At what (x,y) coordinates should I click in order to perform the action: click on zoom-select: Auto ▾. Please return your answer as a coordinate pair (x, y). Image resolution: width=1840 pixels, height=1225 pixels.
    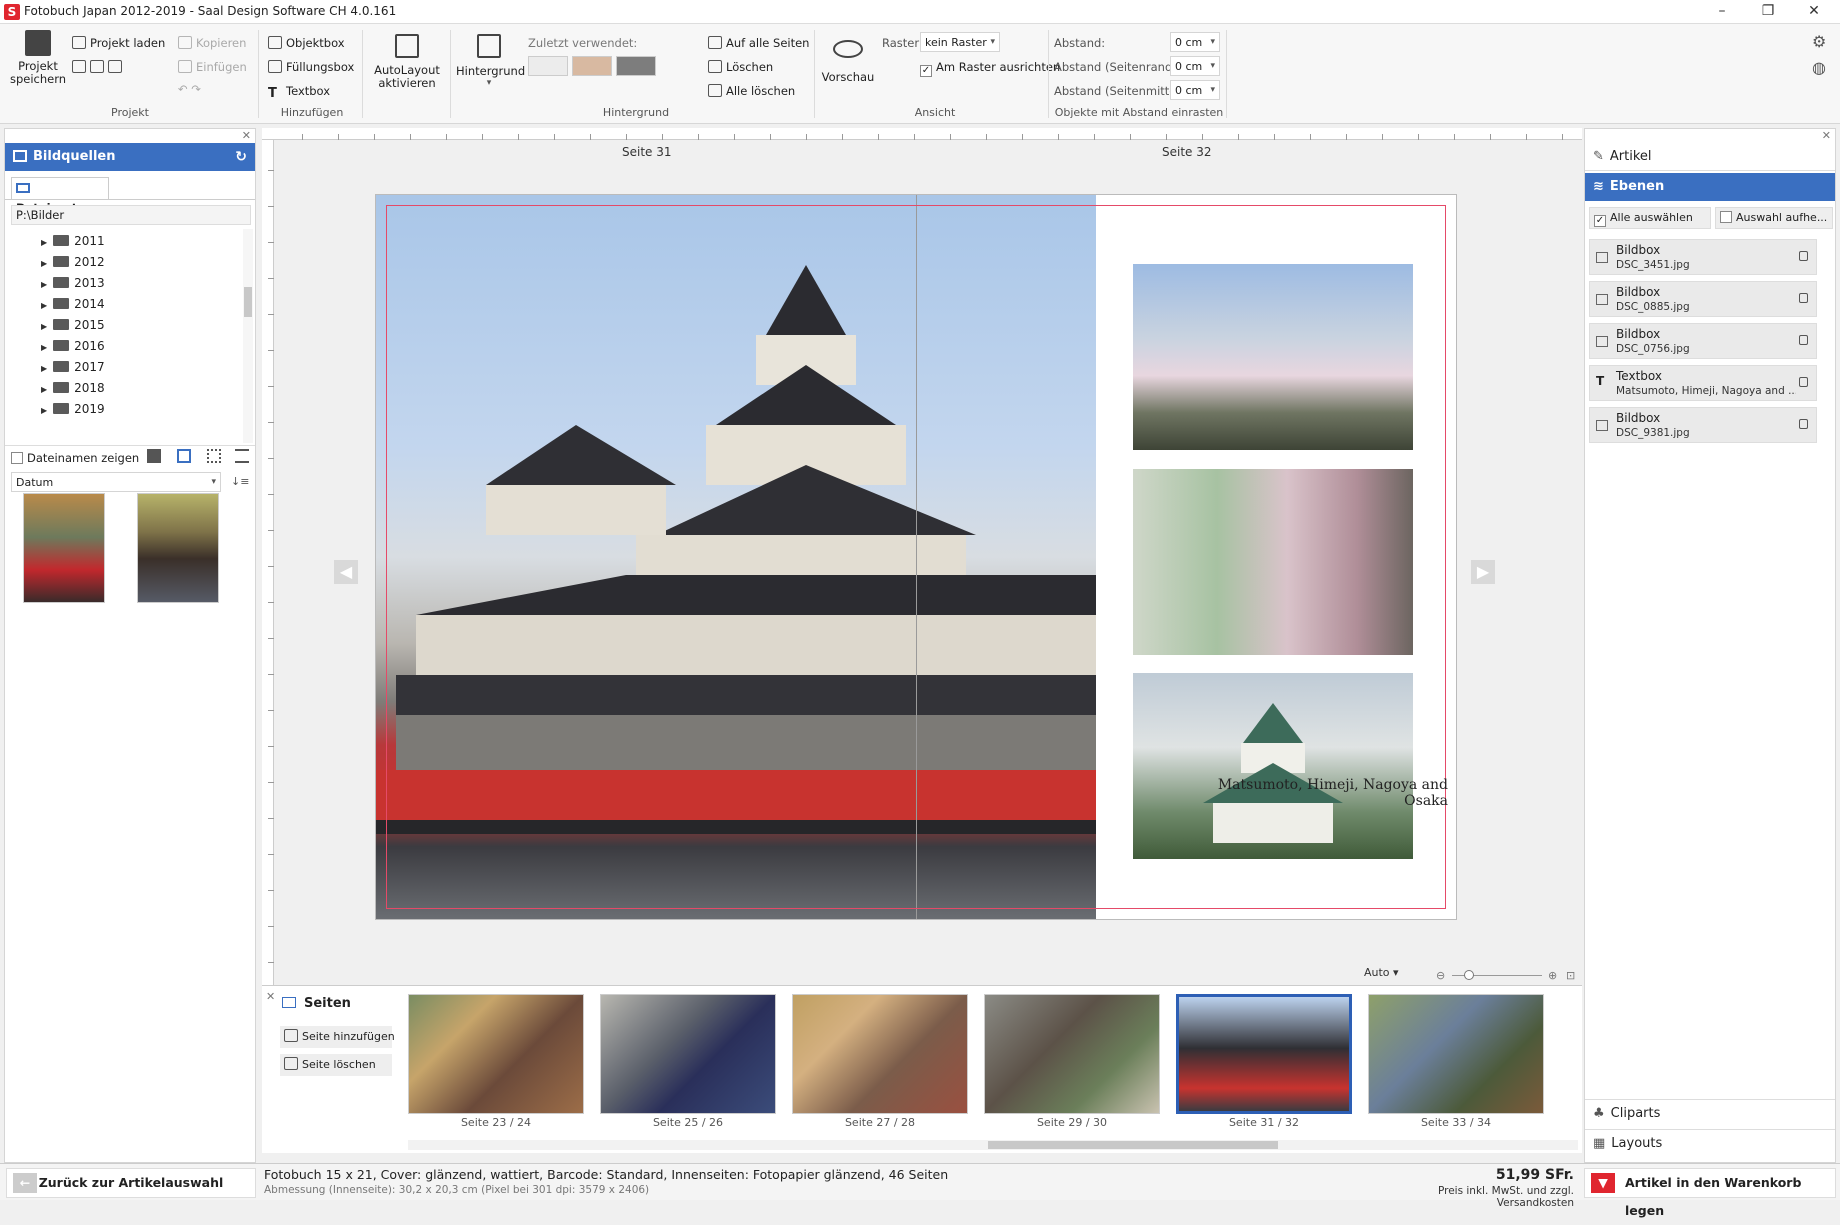
    Looking at the image, I should click on (1381, 972).